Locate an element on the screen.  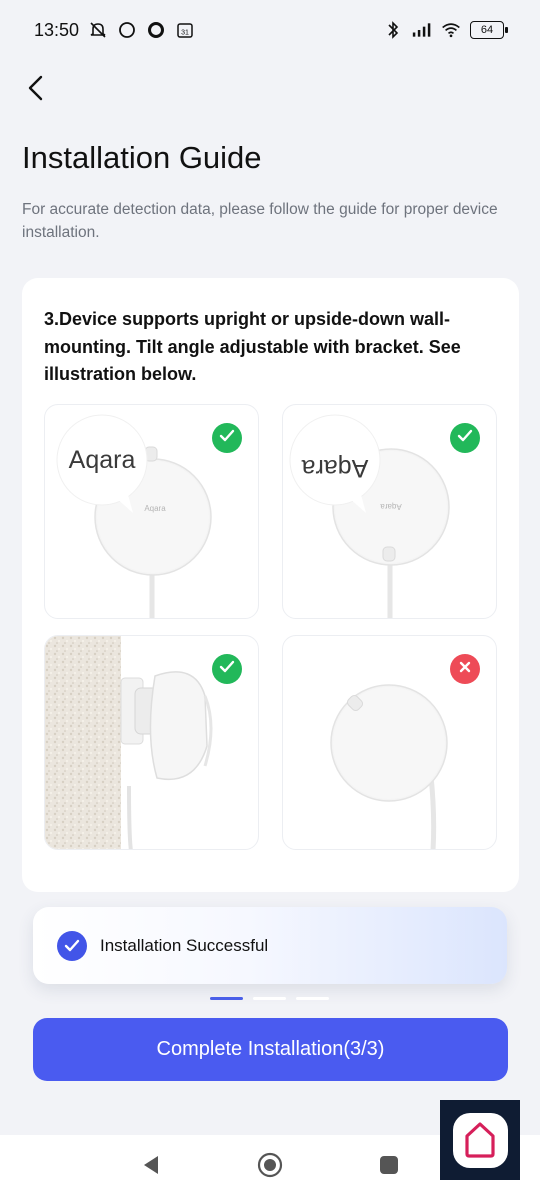
brand-logo: Aqara is located at coordinates (102, 460).